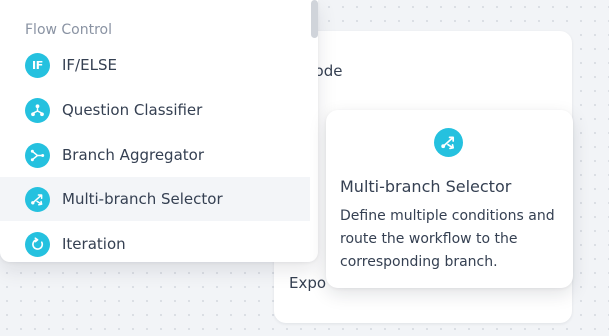 The height and width of the screenshot is (336, 609). I want to click on menu-item-multi-branch-selector: Multi-branch Selector, so click(155, 199).